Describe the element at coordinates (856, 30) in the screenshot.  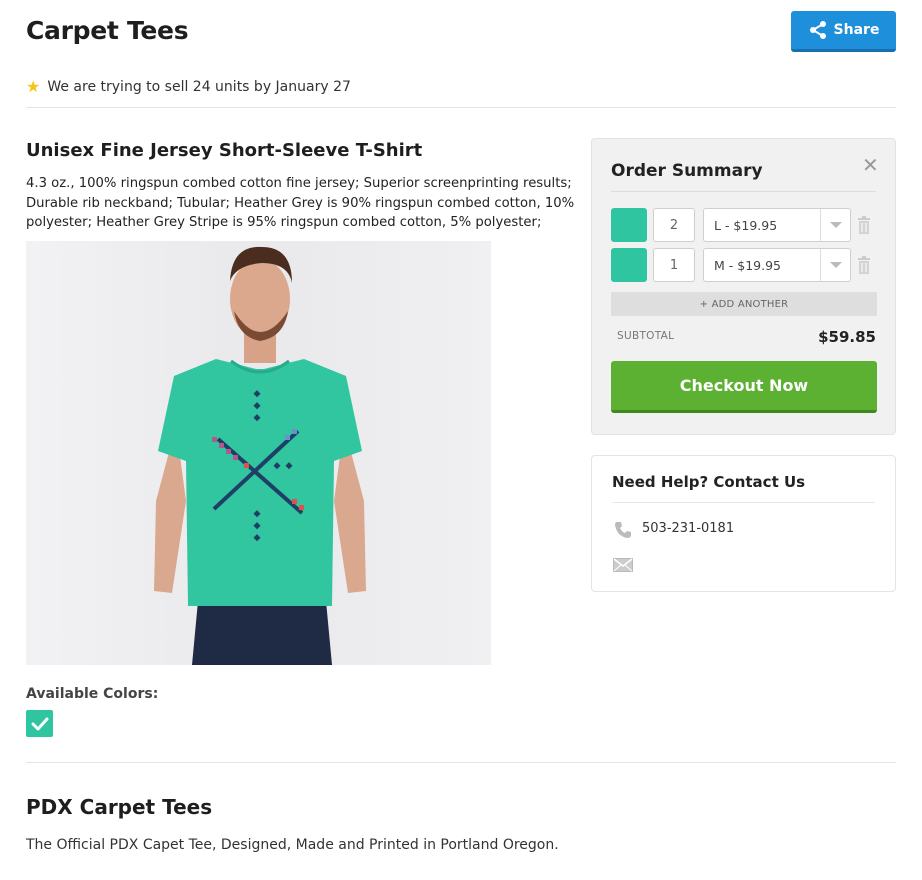
I see `share-label: Share` at that location.